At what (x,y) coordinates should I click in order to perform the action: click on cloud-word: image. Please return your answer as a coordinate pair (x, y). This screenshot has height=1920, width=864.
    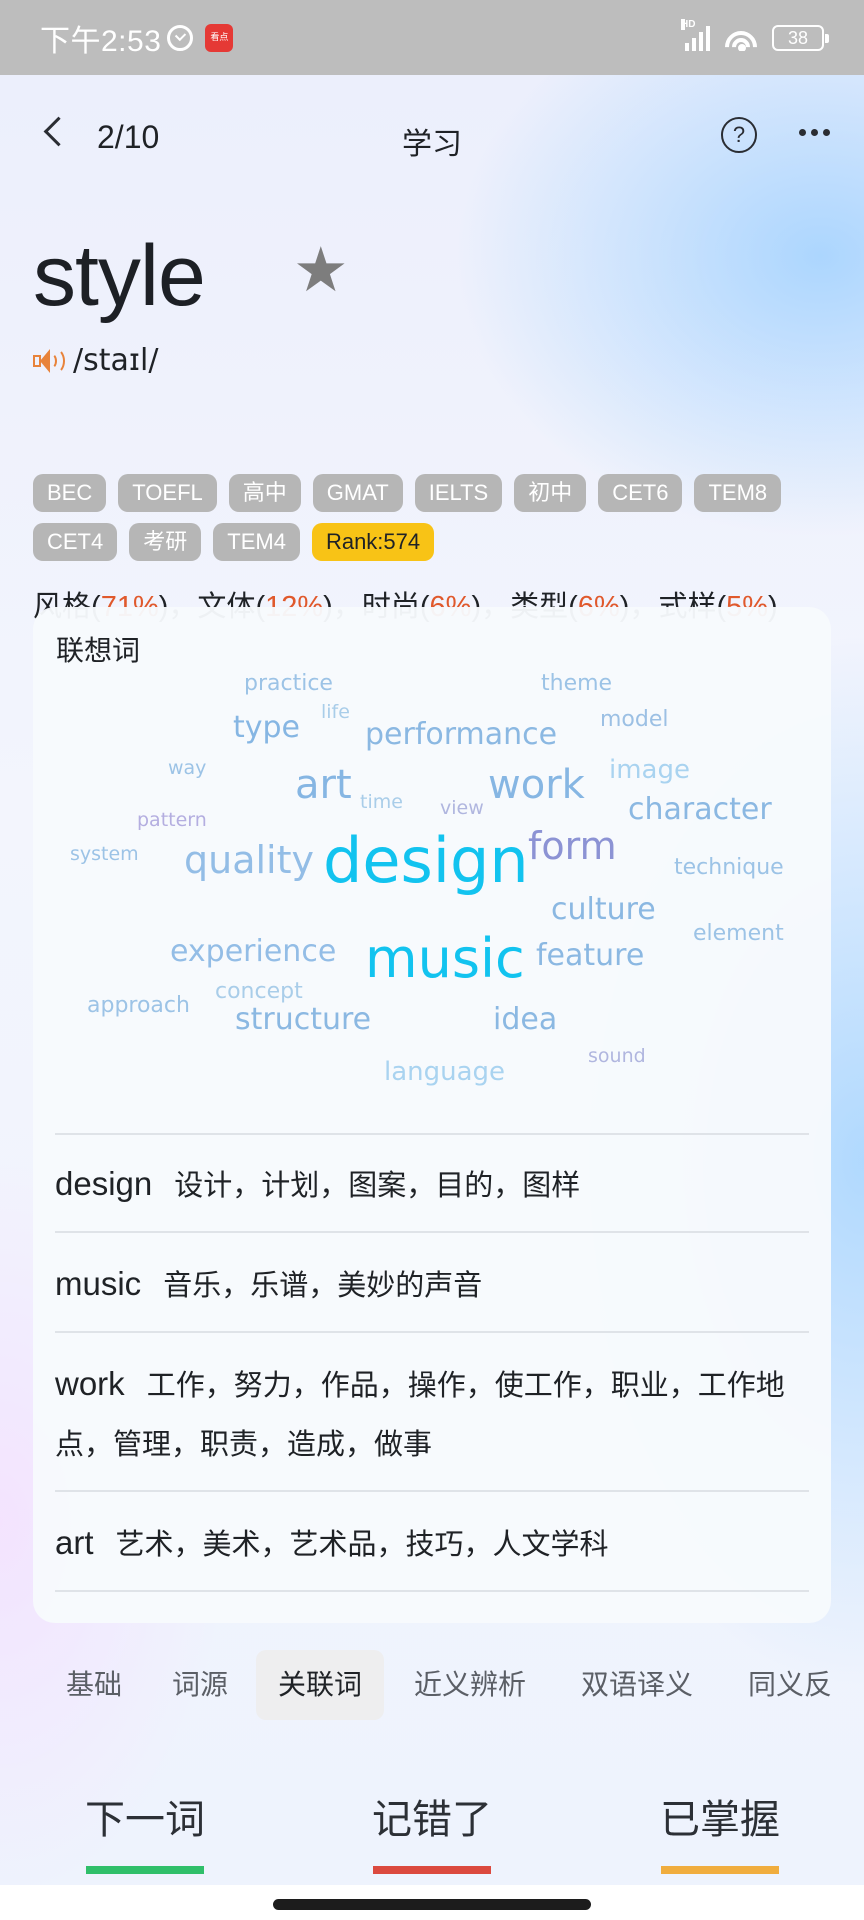
    Looking at the image, I should click on (649, 770).